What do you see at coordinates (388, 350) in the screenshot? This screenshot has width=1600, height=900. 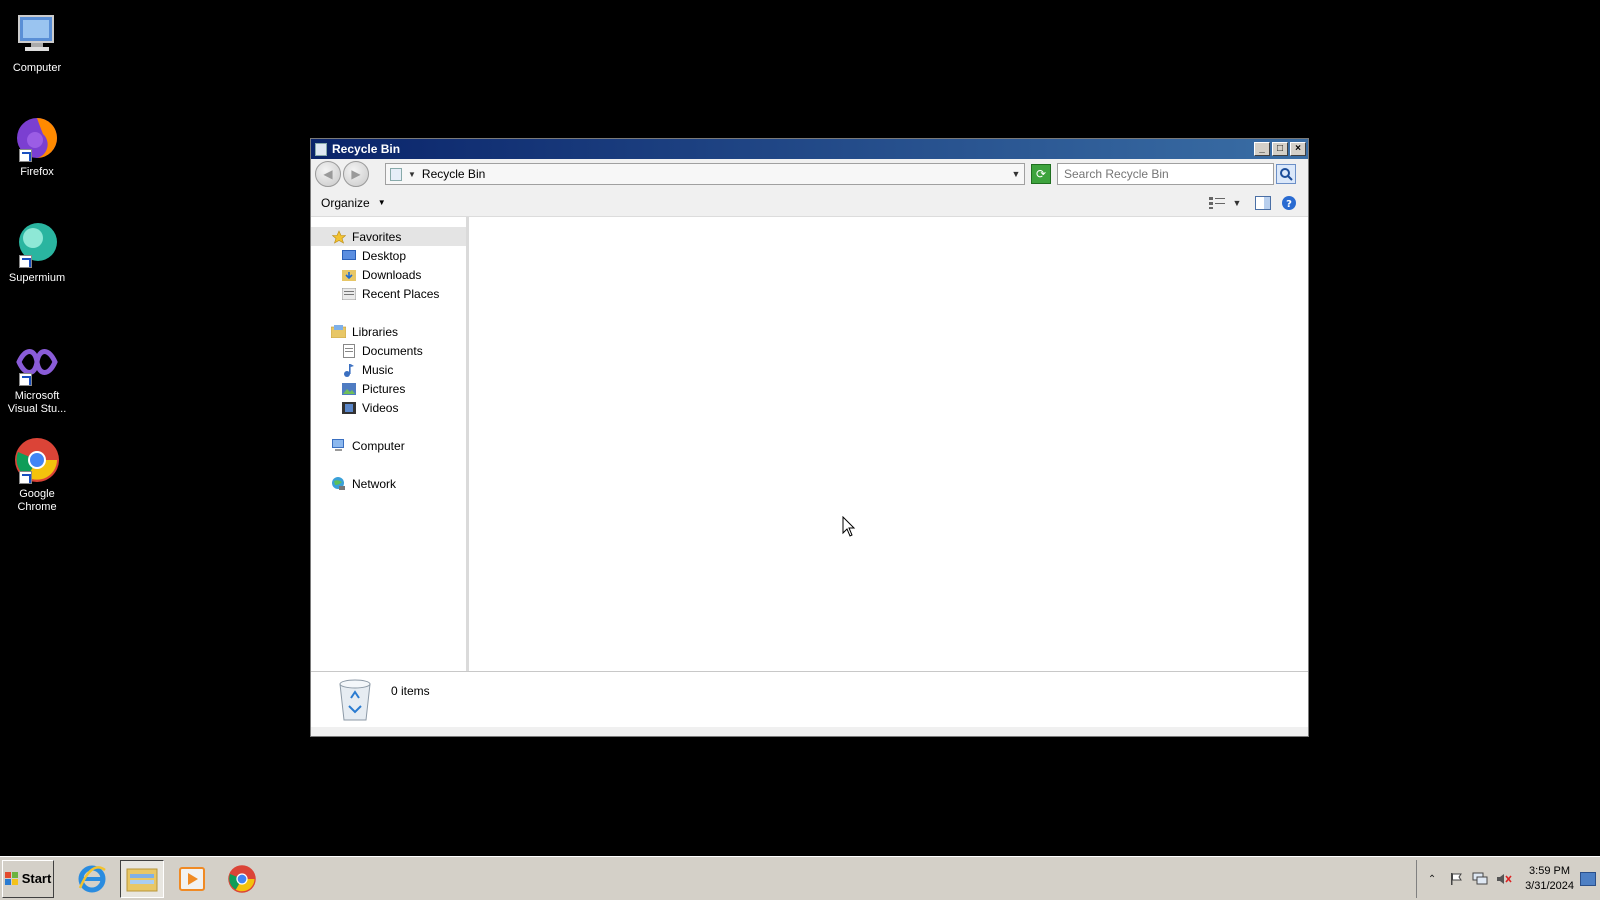 I see `nav-documents: Documents` at bounding box center [388, 350].